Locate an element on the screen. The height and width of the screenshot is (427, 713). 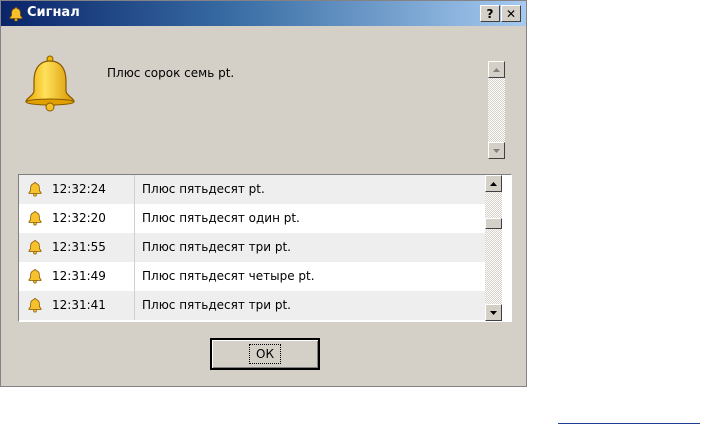
list-item: 12:32:20 Плюс пятьдесят один pt. is located at coordinates (252, 218).